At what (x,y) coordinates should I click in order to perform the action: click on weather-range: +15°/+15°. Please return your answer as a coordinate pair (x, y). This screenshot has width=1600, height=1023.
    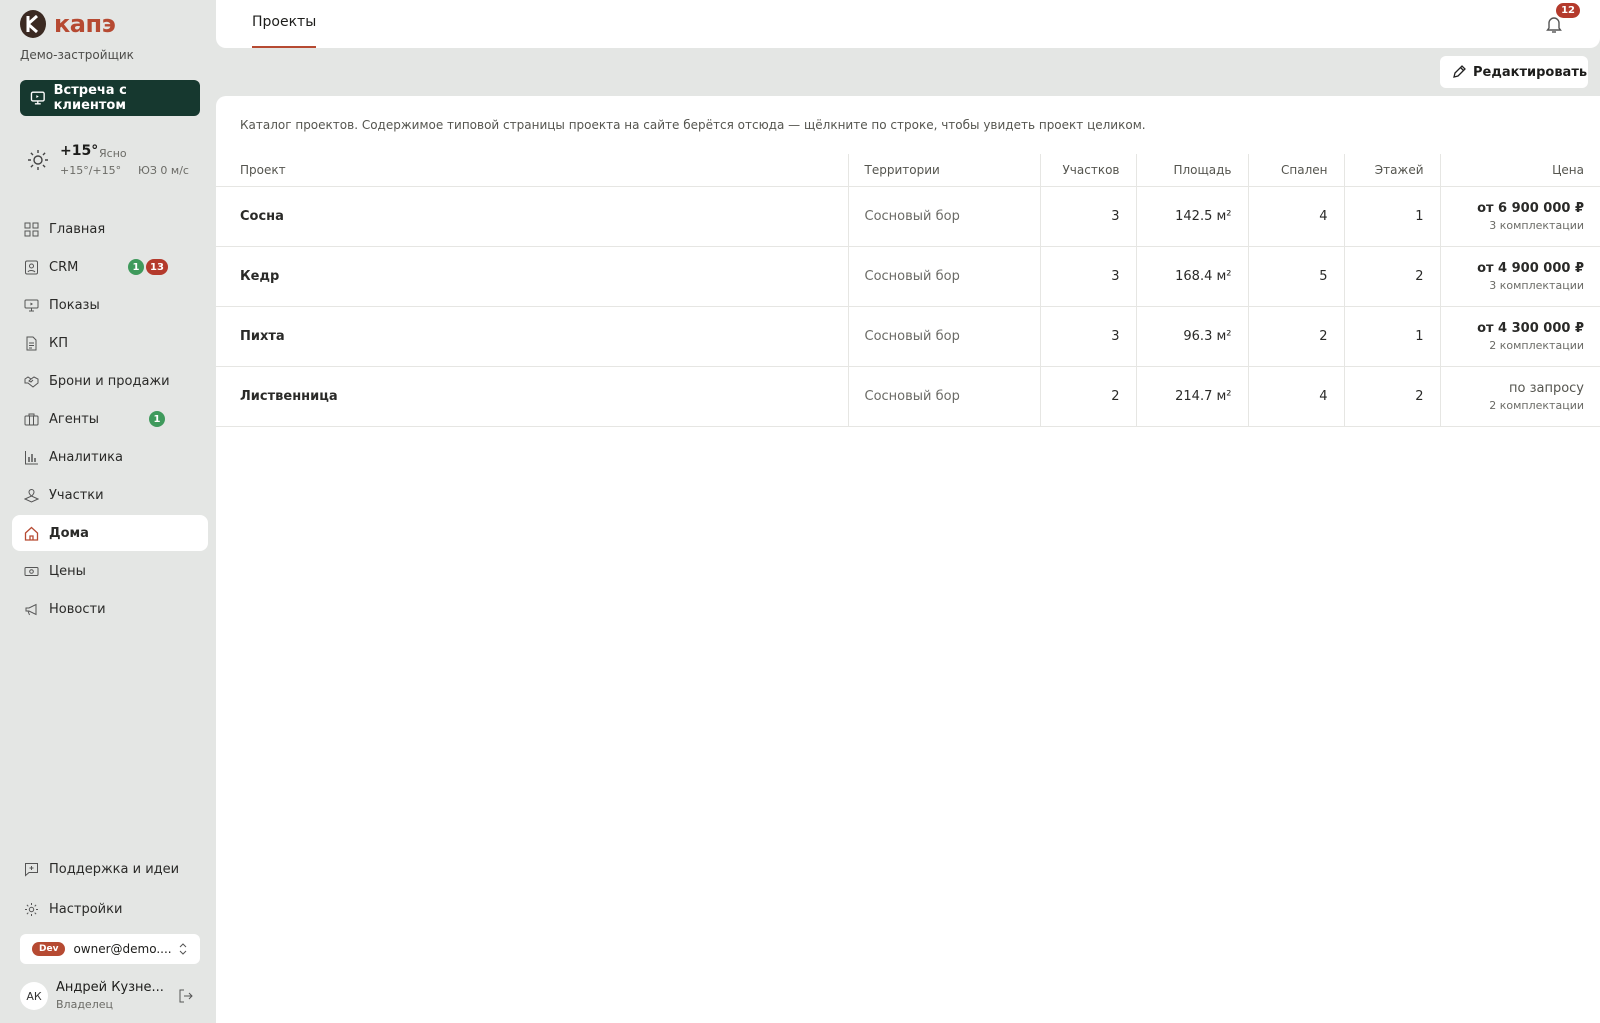
    Looking at the image, I should click on (91, 170).